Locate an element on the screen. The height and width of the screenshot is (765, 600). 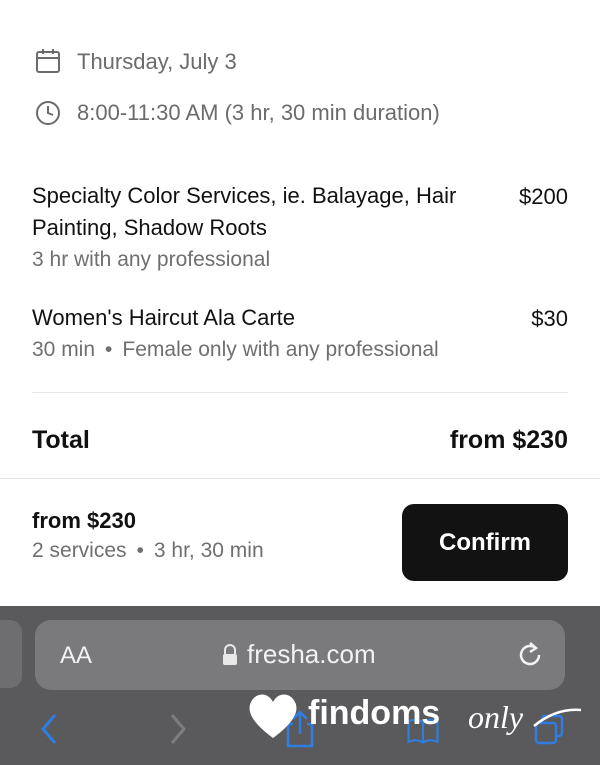
url-text: fresha.com is located at coordinates (311, 654).